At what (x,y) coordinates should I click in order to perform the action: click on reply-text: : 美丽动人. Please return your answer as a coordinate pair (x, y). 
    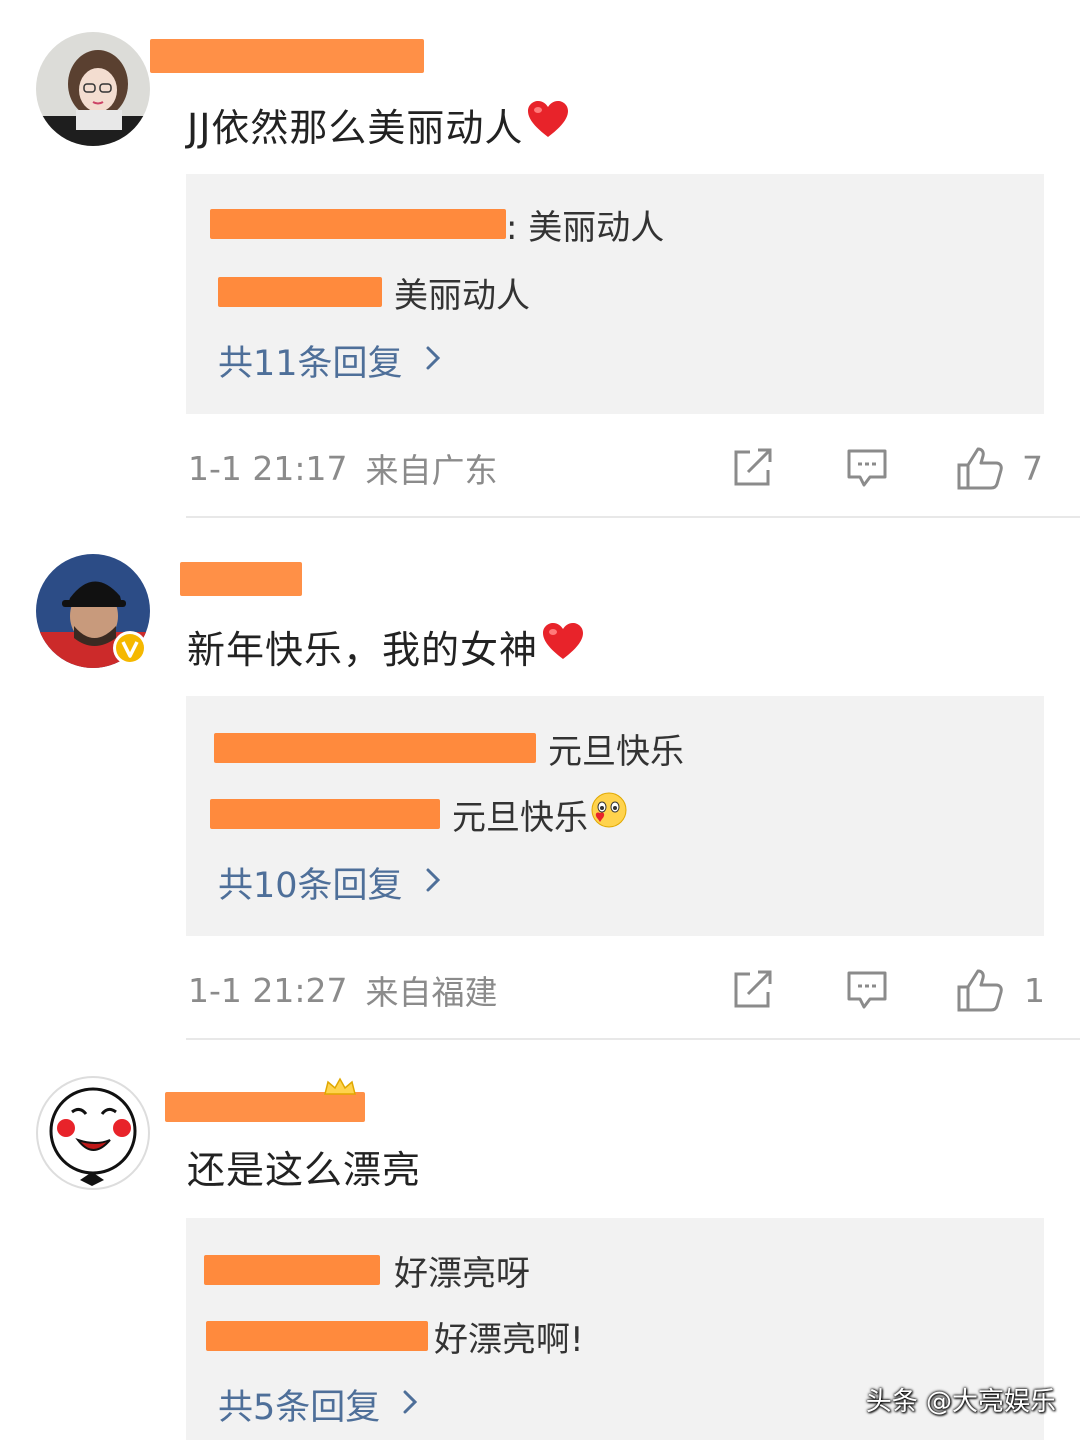
    Looking at the image, I should click on (585, 227).